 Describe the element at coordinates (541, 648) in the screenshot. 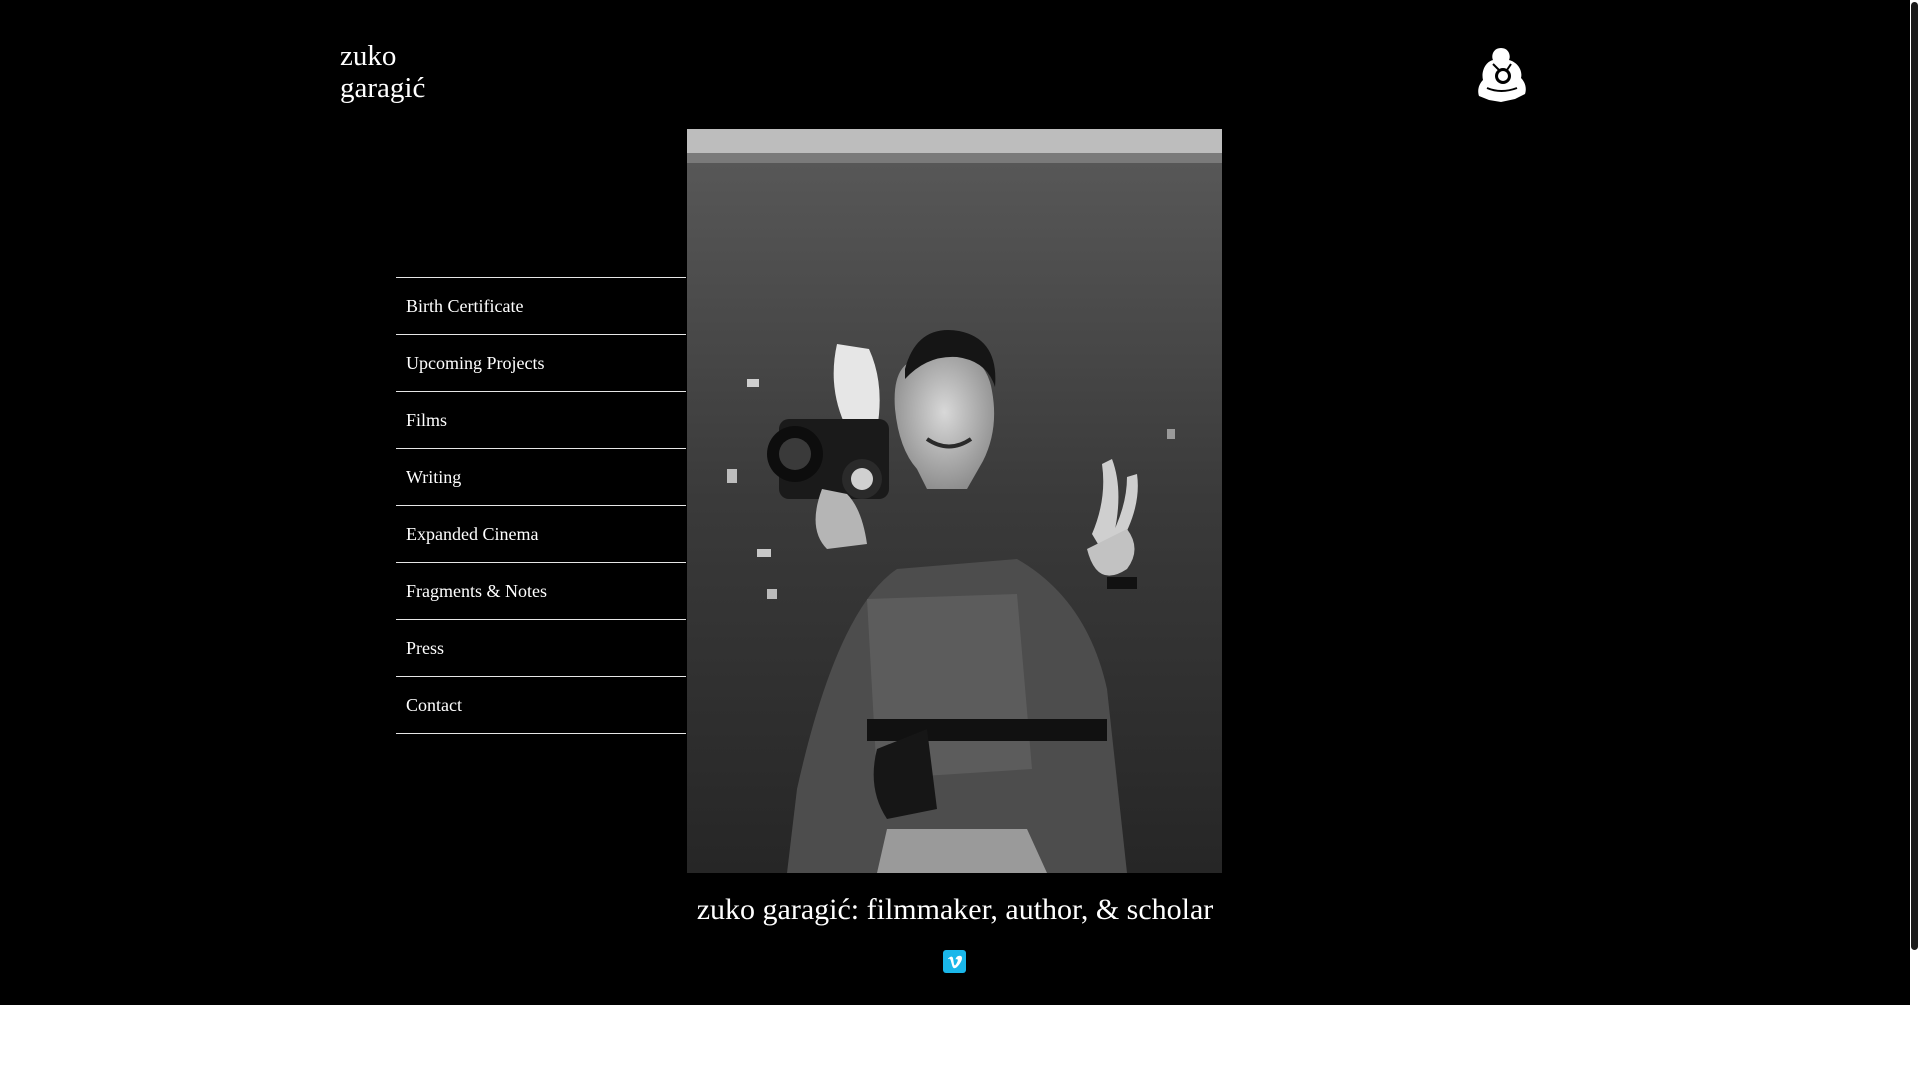

I see `nav-item-press: Press` at that location.